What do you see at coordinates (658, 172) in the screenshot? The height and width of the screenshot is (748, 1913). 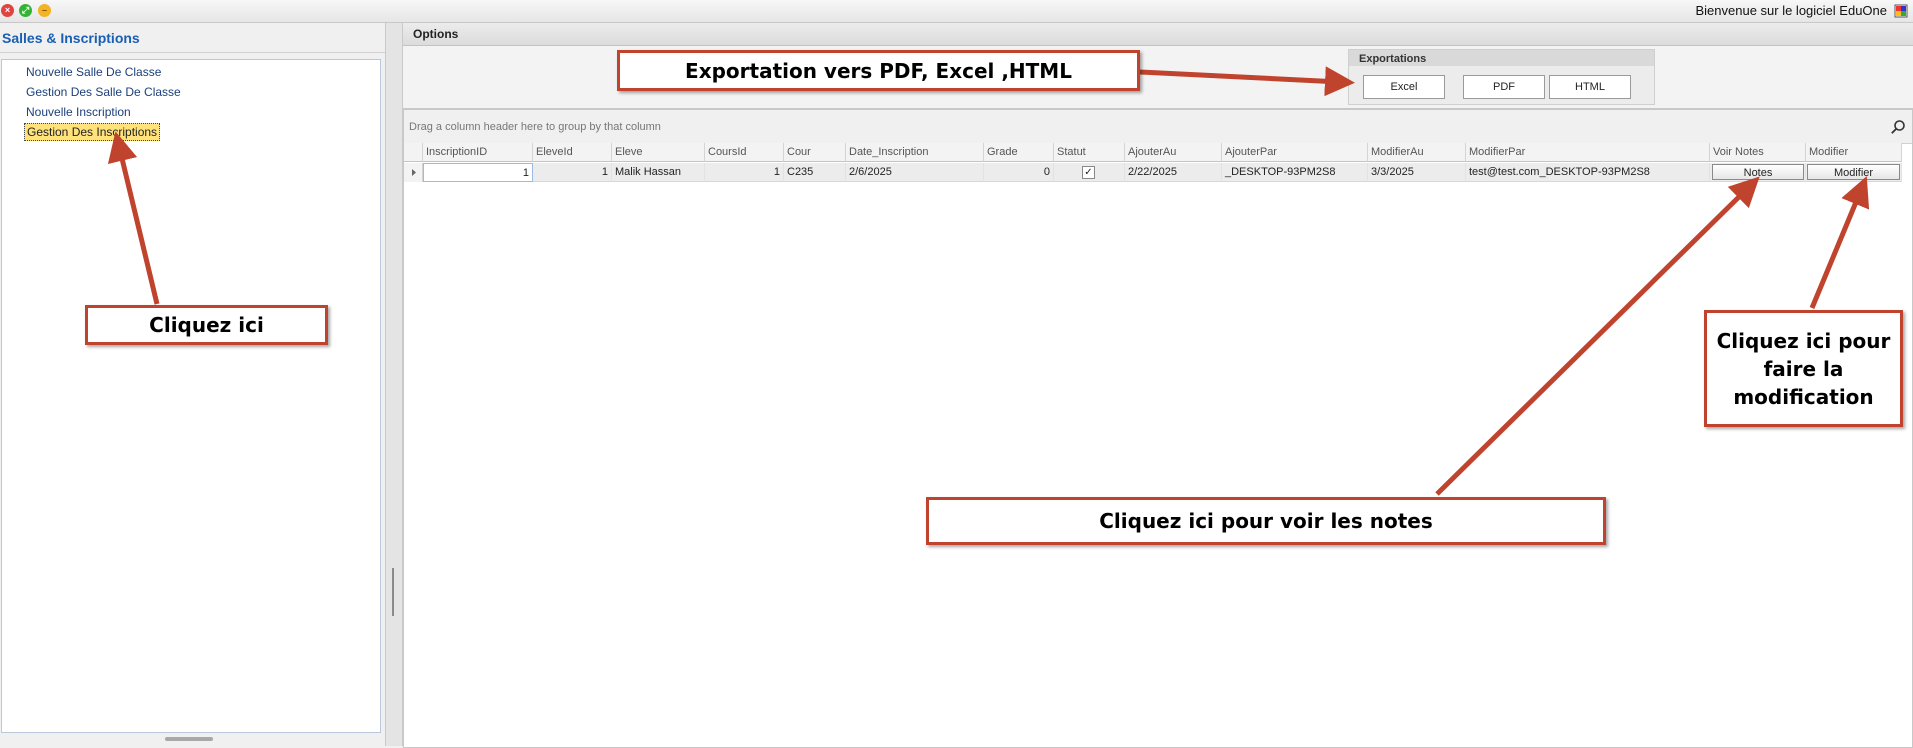 I see `cell-eleve: Malik Hassan` at bounding box center [658, 172].